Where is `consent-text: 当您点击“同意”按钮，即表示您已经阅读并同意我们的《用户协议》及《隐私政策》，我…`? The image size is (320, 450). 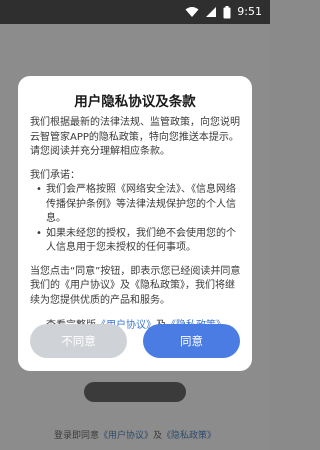 consent-text: 当您点击“同意”按钮，即表示您已经阅读并同意我们的《用户协议》及《隐私政策》，我… is located at coordinates (135, 285).